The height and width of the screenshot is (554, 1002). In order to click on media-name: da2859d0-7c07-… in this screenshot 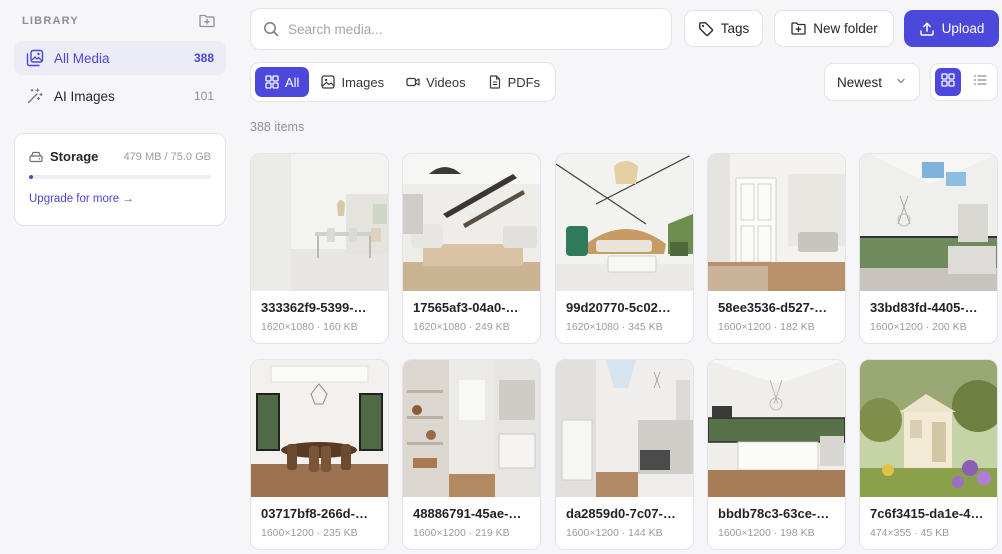, I will do `click(621, 513)`.